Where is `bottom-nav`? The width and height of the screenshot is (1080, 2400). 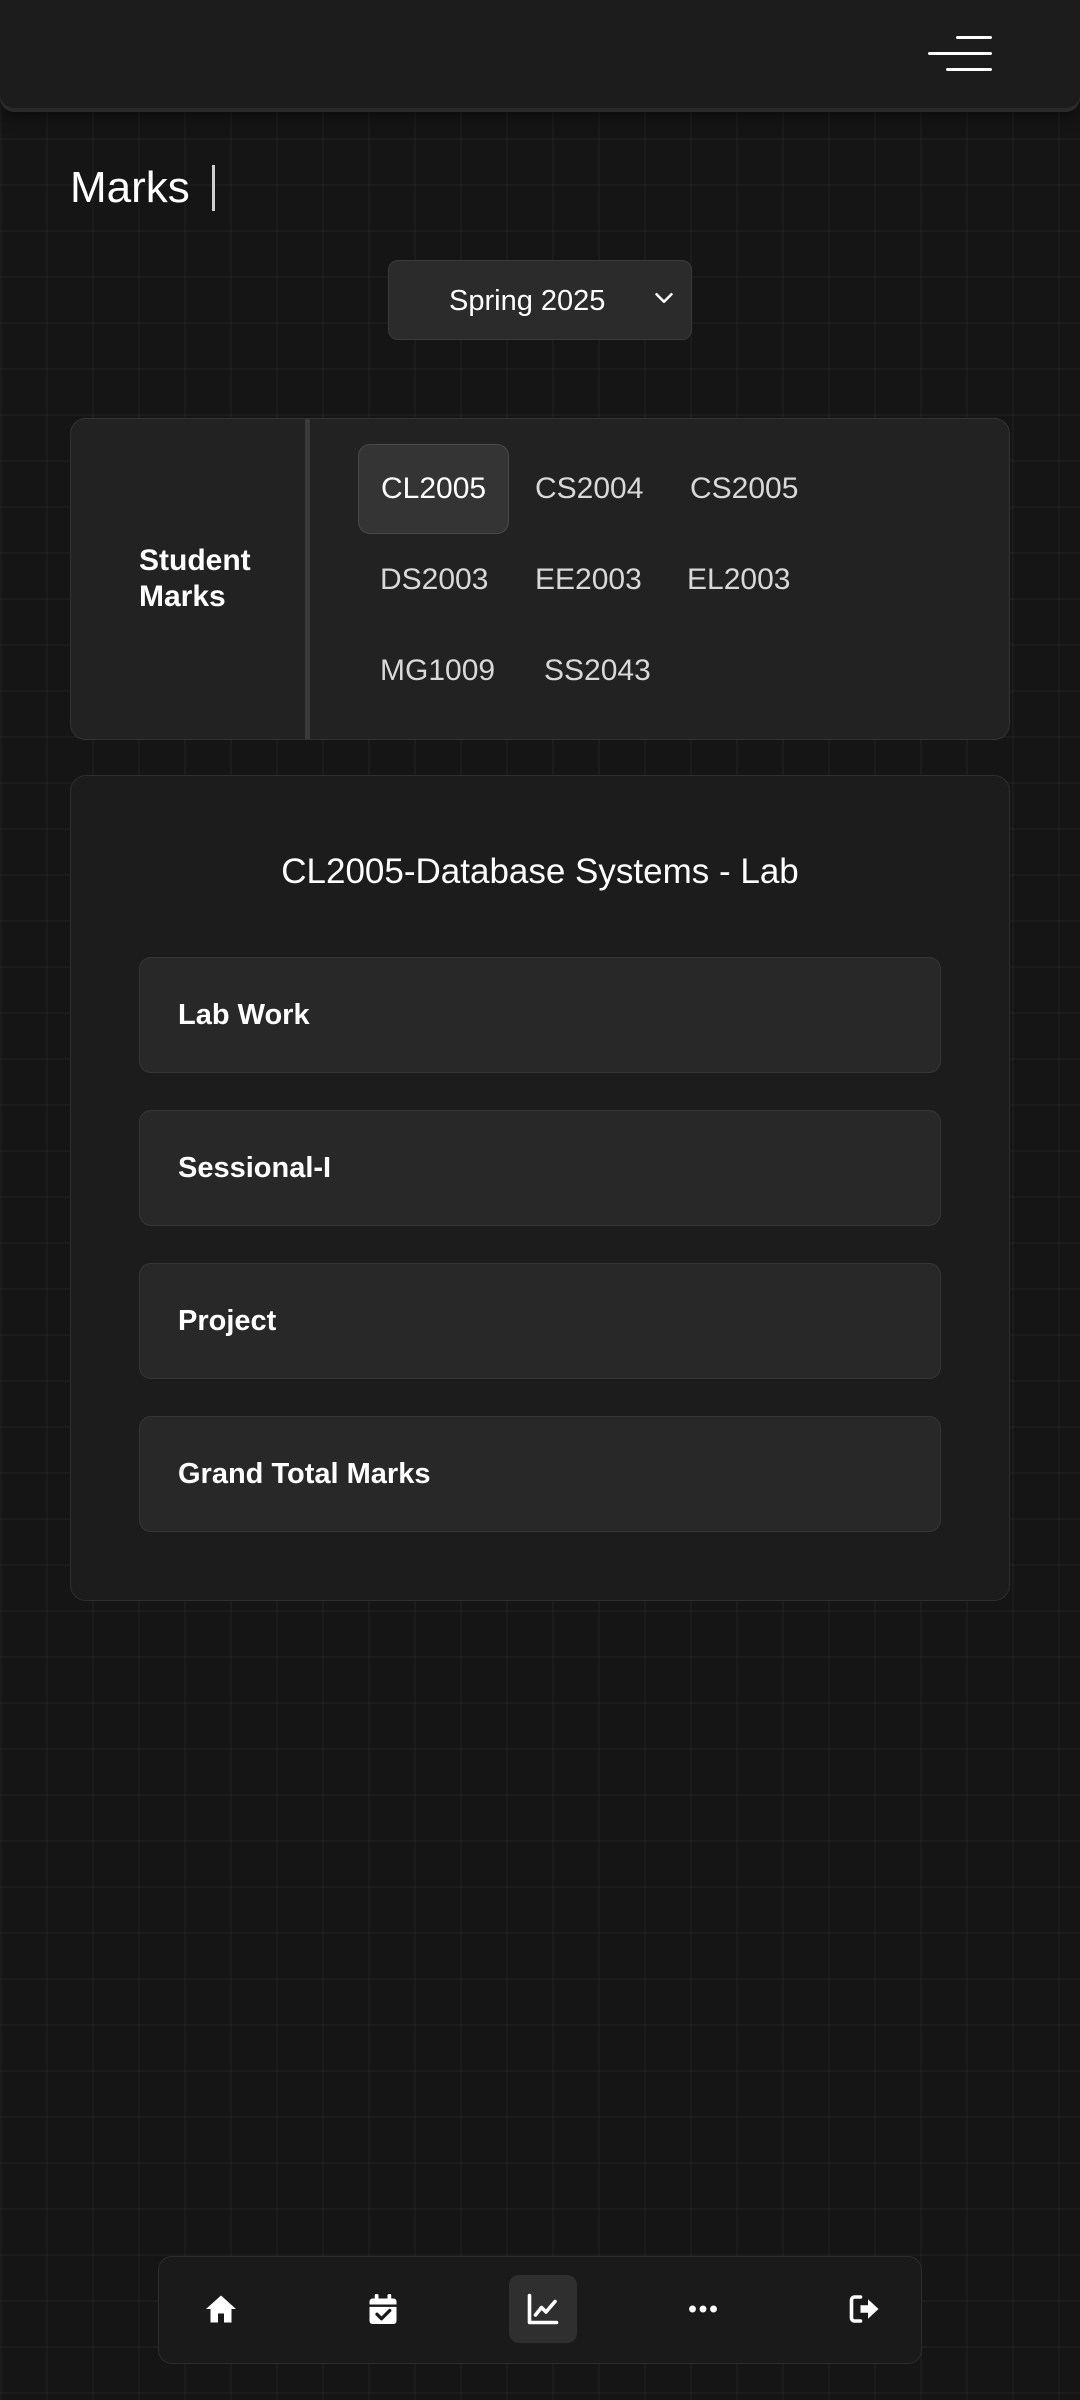 bottom-nav is located at coordinates (540, 2310).